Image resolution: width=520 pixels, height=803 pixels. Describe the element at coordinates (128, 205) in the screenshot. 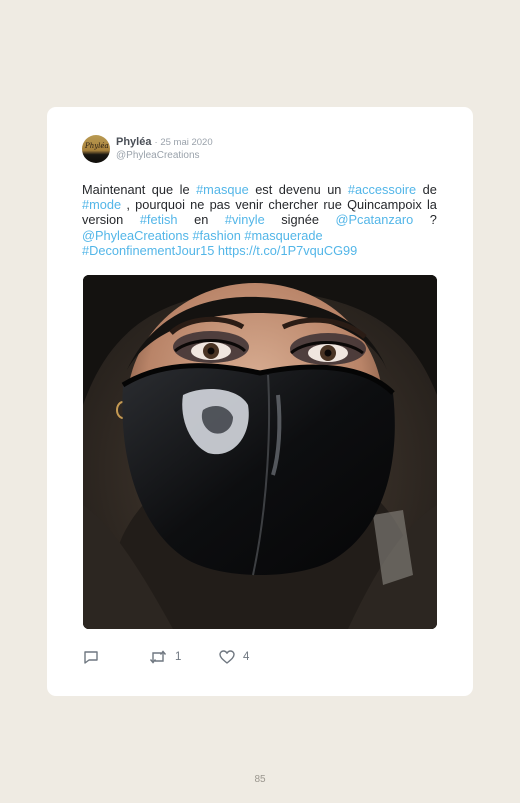

I see `tweet-text-segment: ,` at that location.